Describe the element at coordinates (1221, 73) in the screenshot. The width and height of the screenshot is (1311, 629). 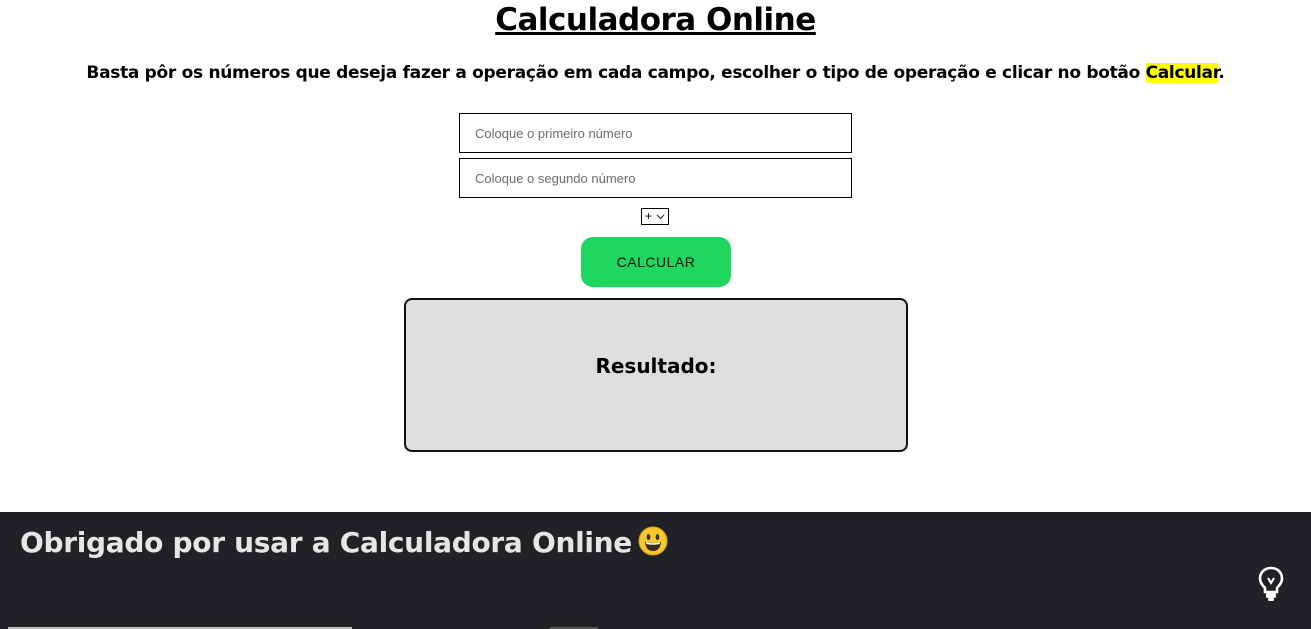
I see `instructions-end: .` at that location.